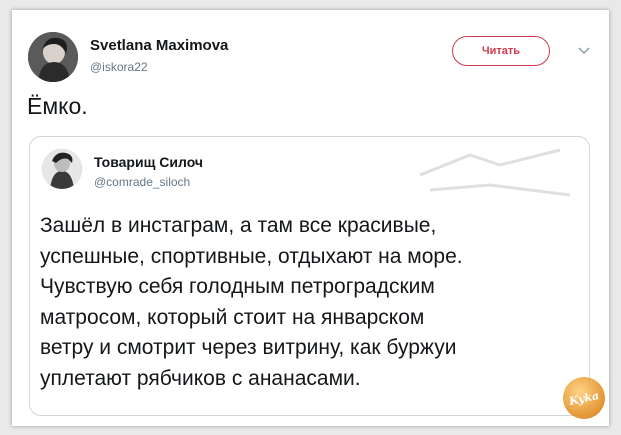  What do you see at coordinates (495, 172) in the screenshot?
I see `faded-background-graphic` at bounding box center [495, 172].